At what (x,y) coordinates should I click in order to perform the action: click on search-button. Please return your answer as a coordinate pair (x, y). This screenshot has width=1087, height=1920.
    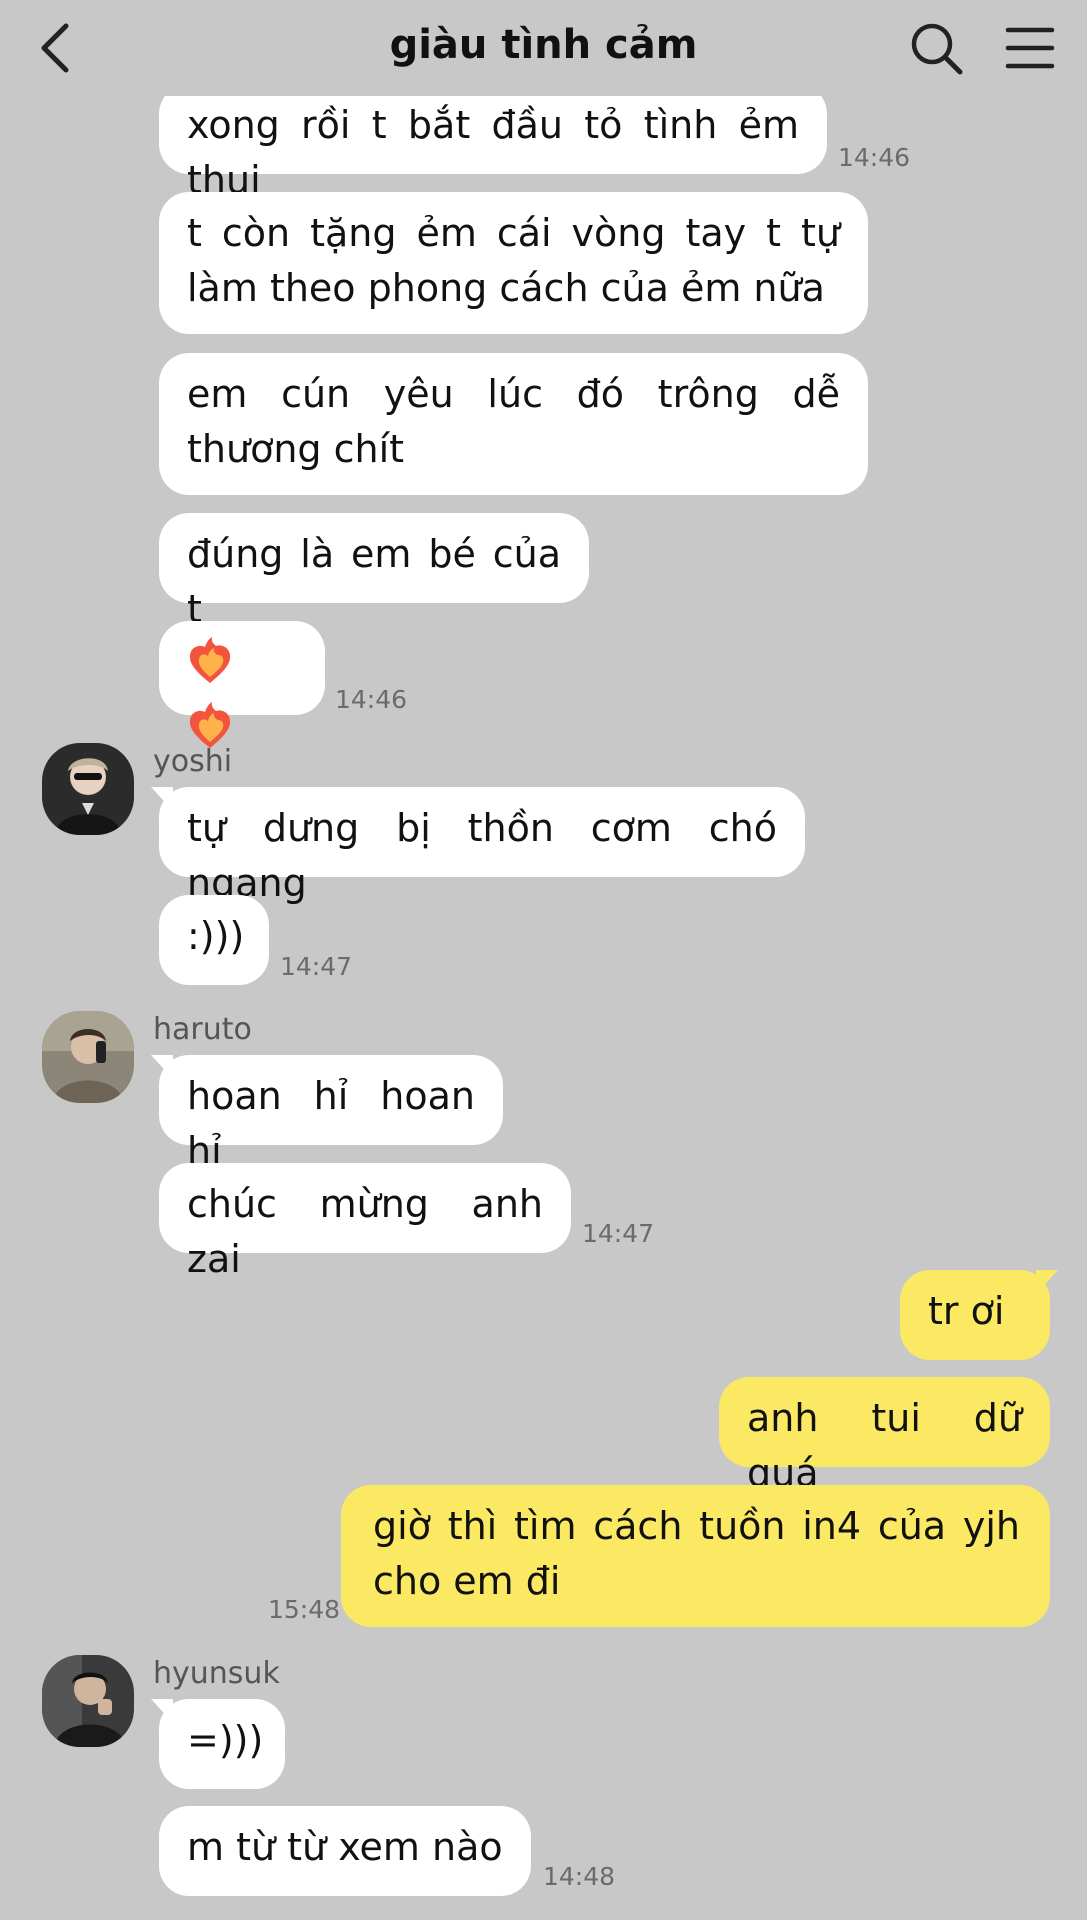
    Looking at the image, I should click on (936, 48).